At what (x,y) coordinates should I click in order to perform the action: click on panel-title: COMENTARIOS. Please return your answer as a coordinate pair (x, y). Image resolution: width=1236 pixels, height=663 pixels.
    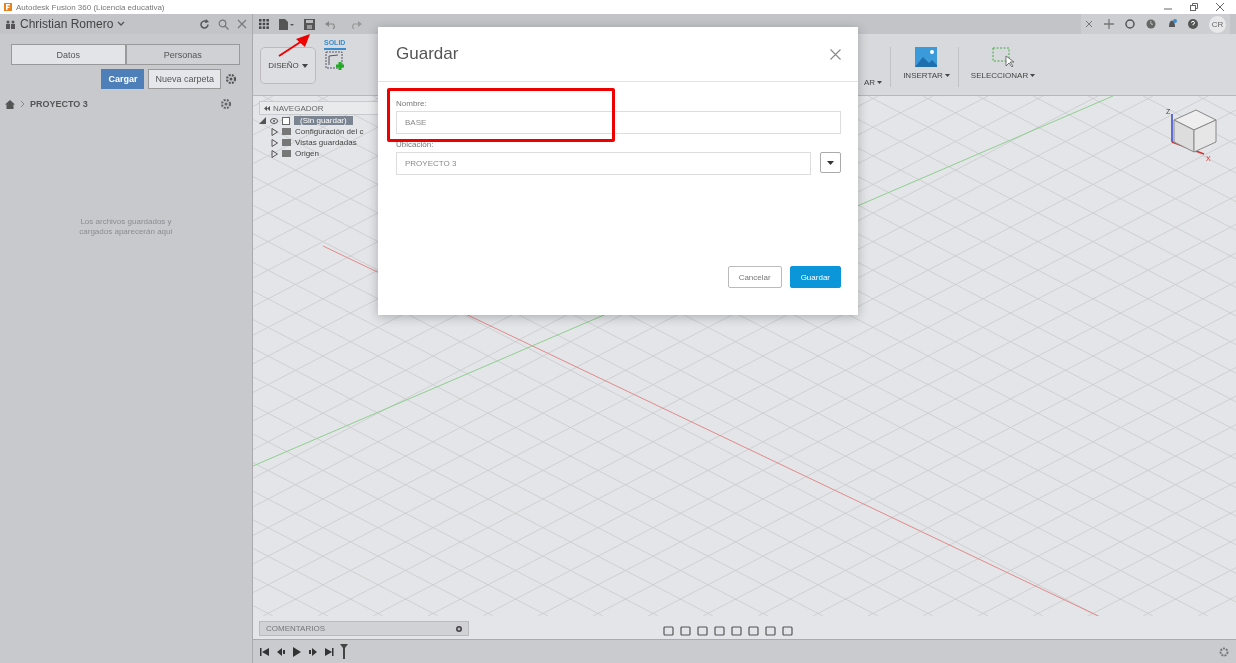
    Looking at the image, I should click on (295, 628).